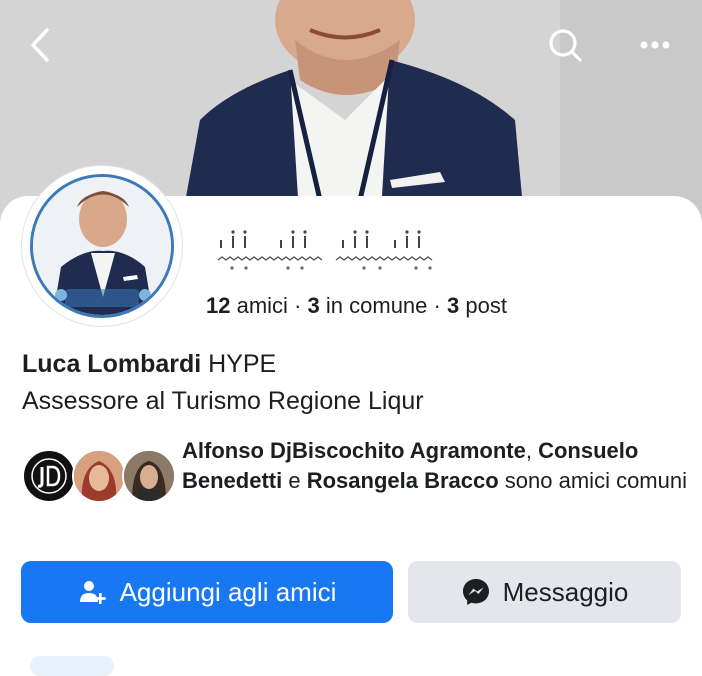  What do you see at coordinates (377, 305) in the screenshot?
I see `mutual-label: in comune` at bounding box center [377, 305].